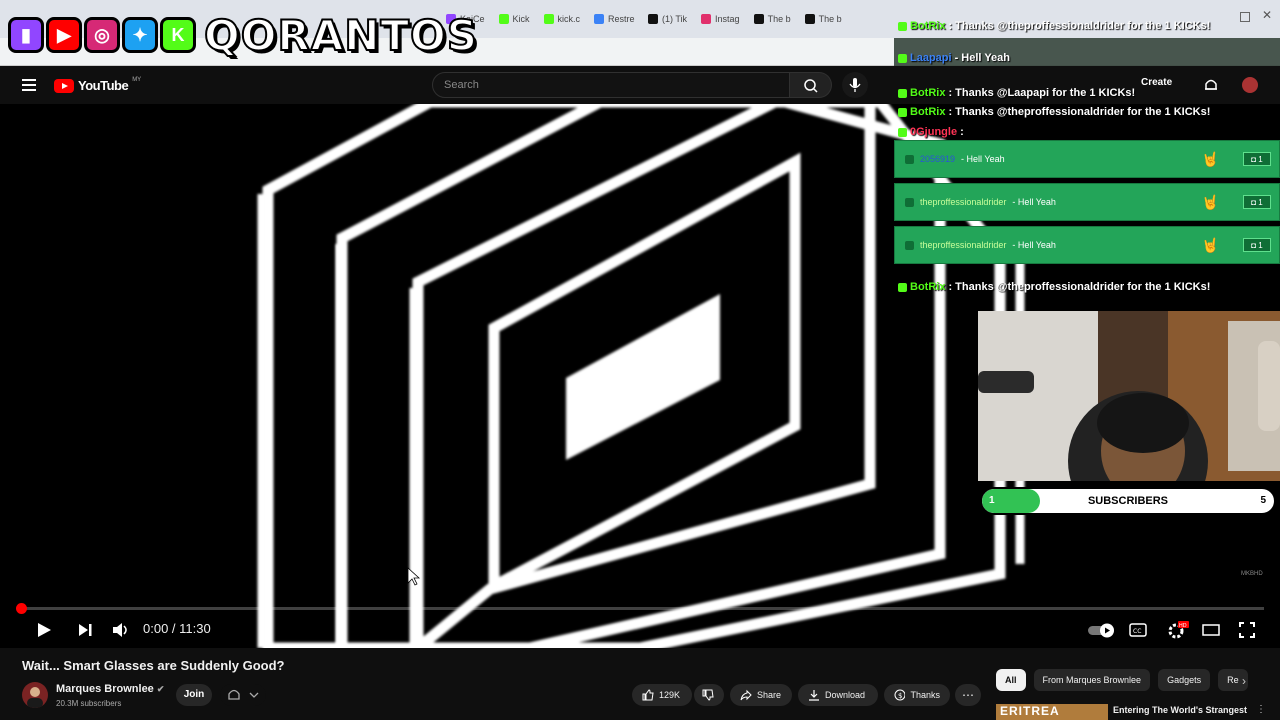 The image size is (1280, 720). I want to click on join-button: Join, so click(194, 695).